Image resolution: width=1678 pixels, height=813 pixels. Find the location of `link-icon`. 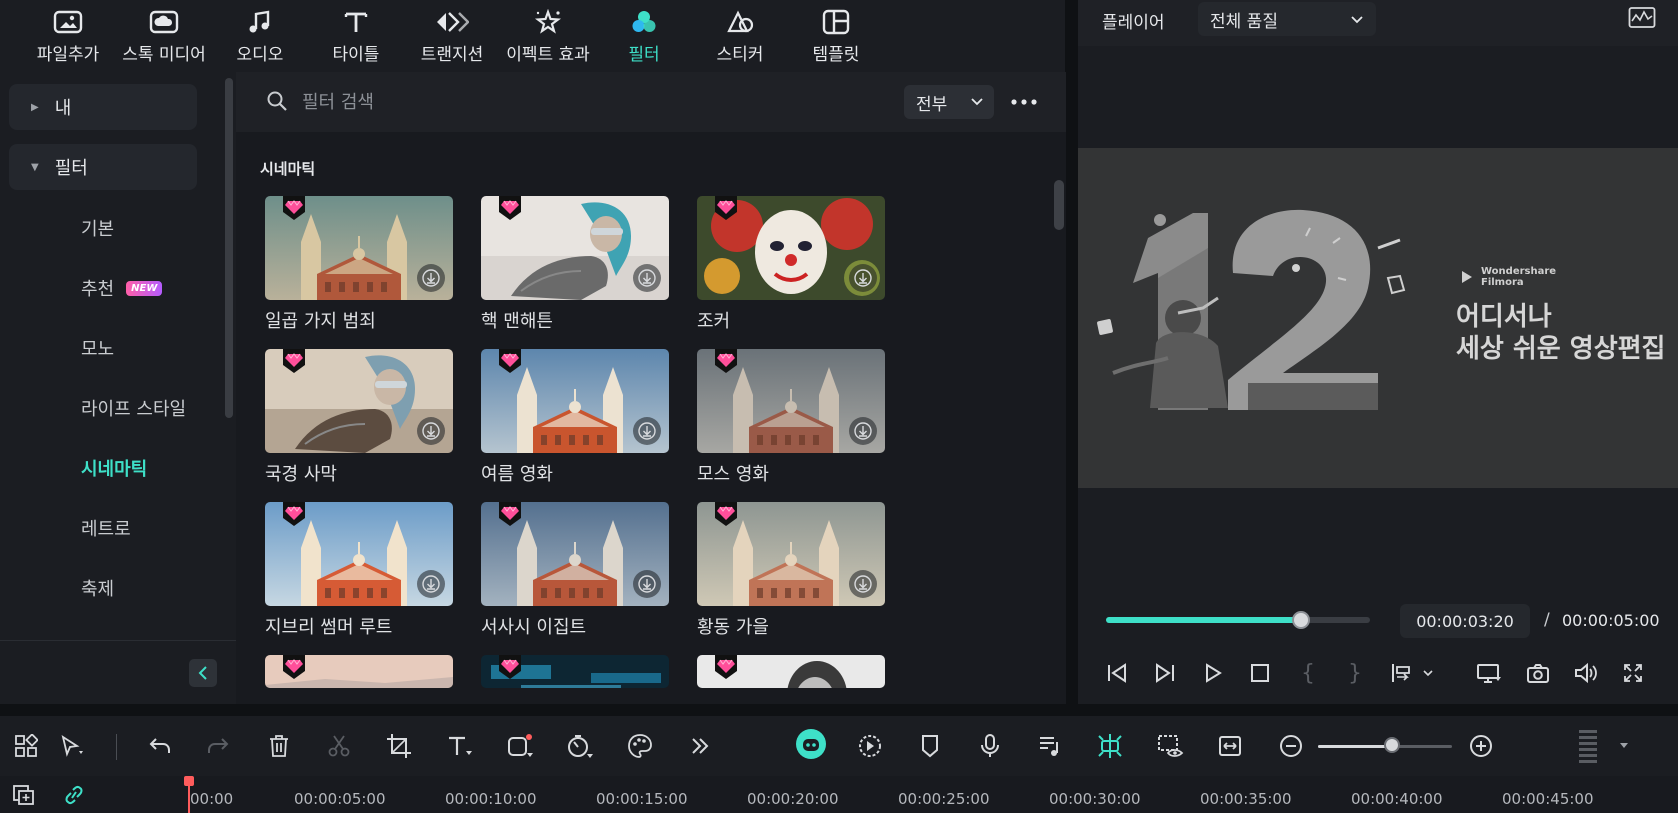

link-icon is located at coordinates (74, 797).